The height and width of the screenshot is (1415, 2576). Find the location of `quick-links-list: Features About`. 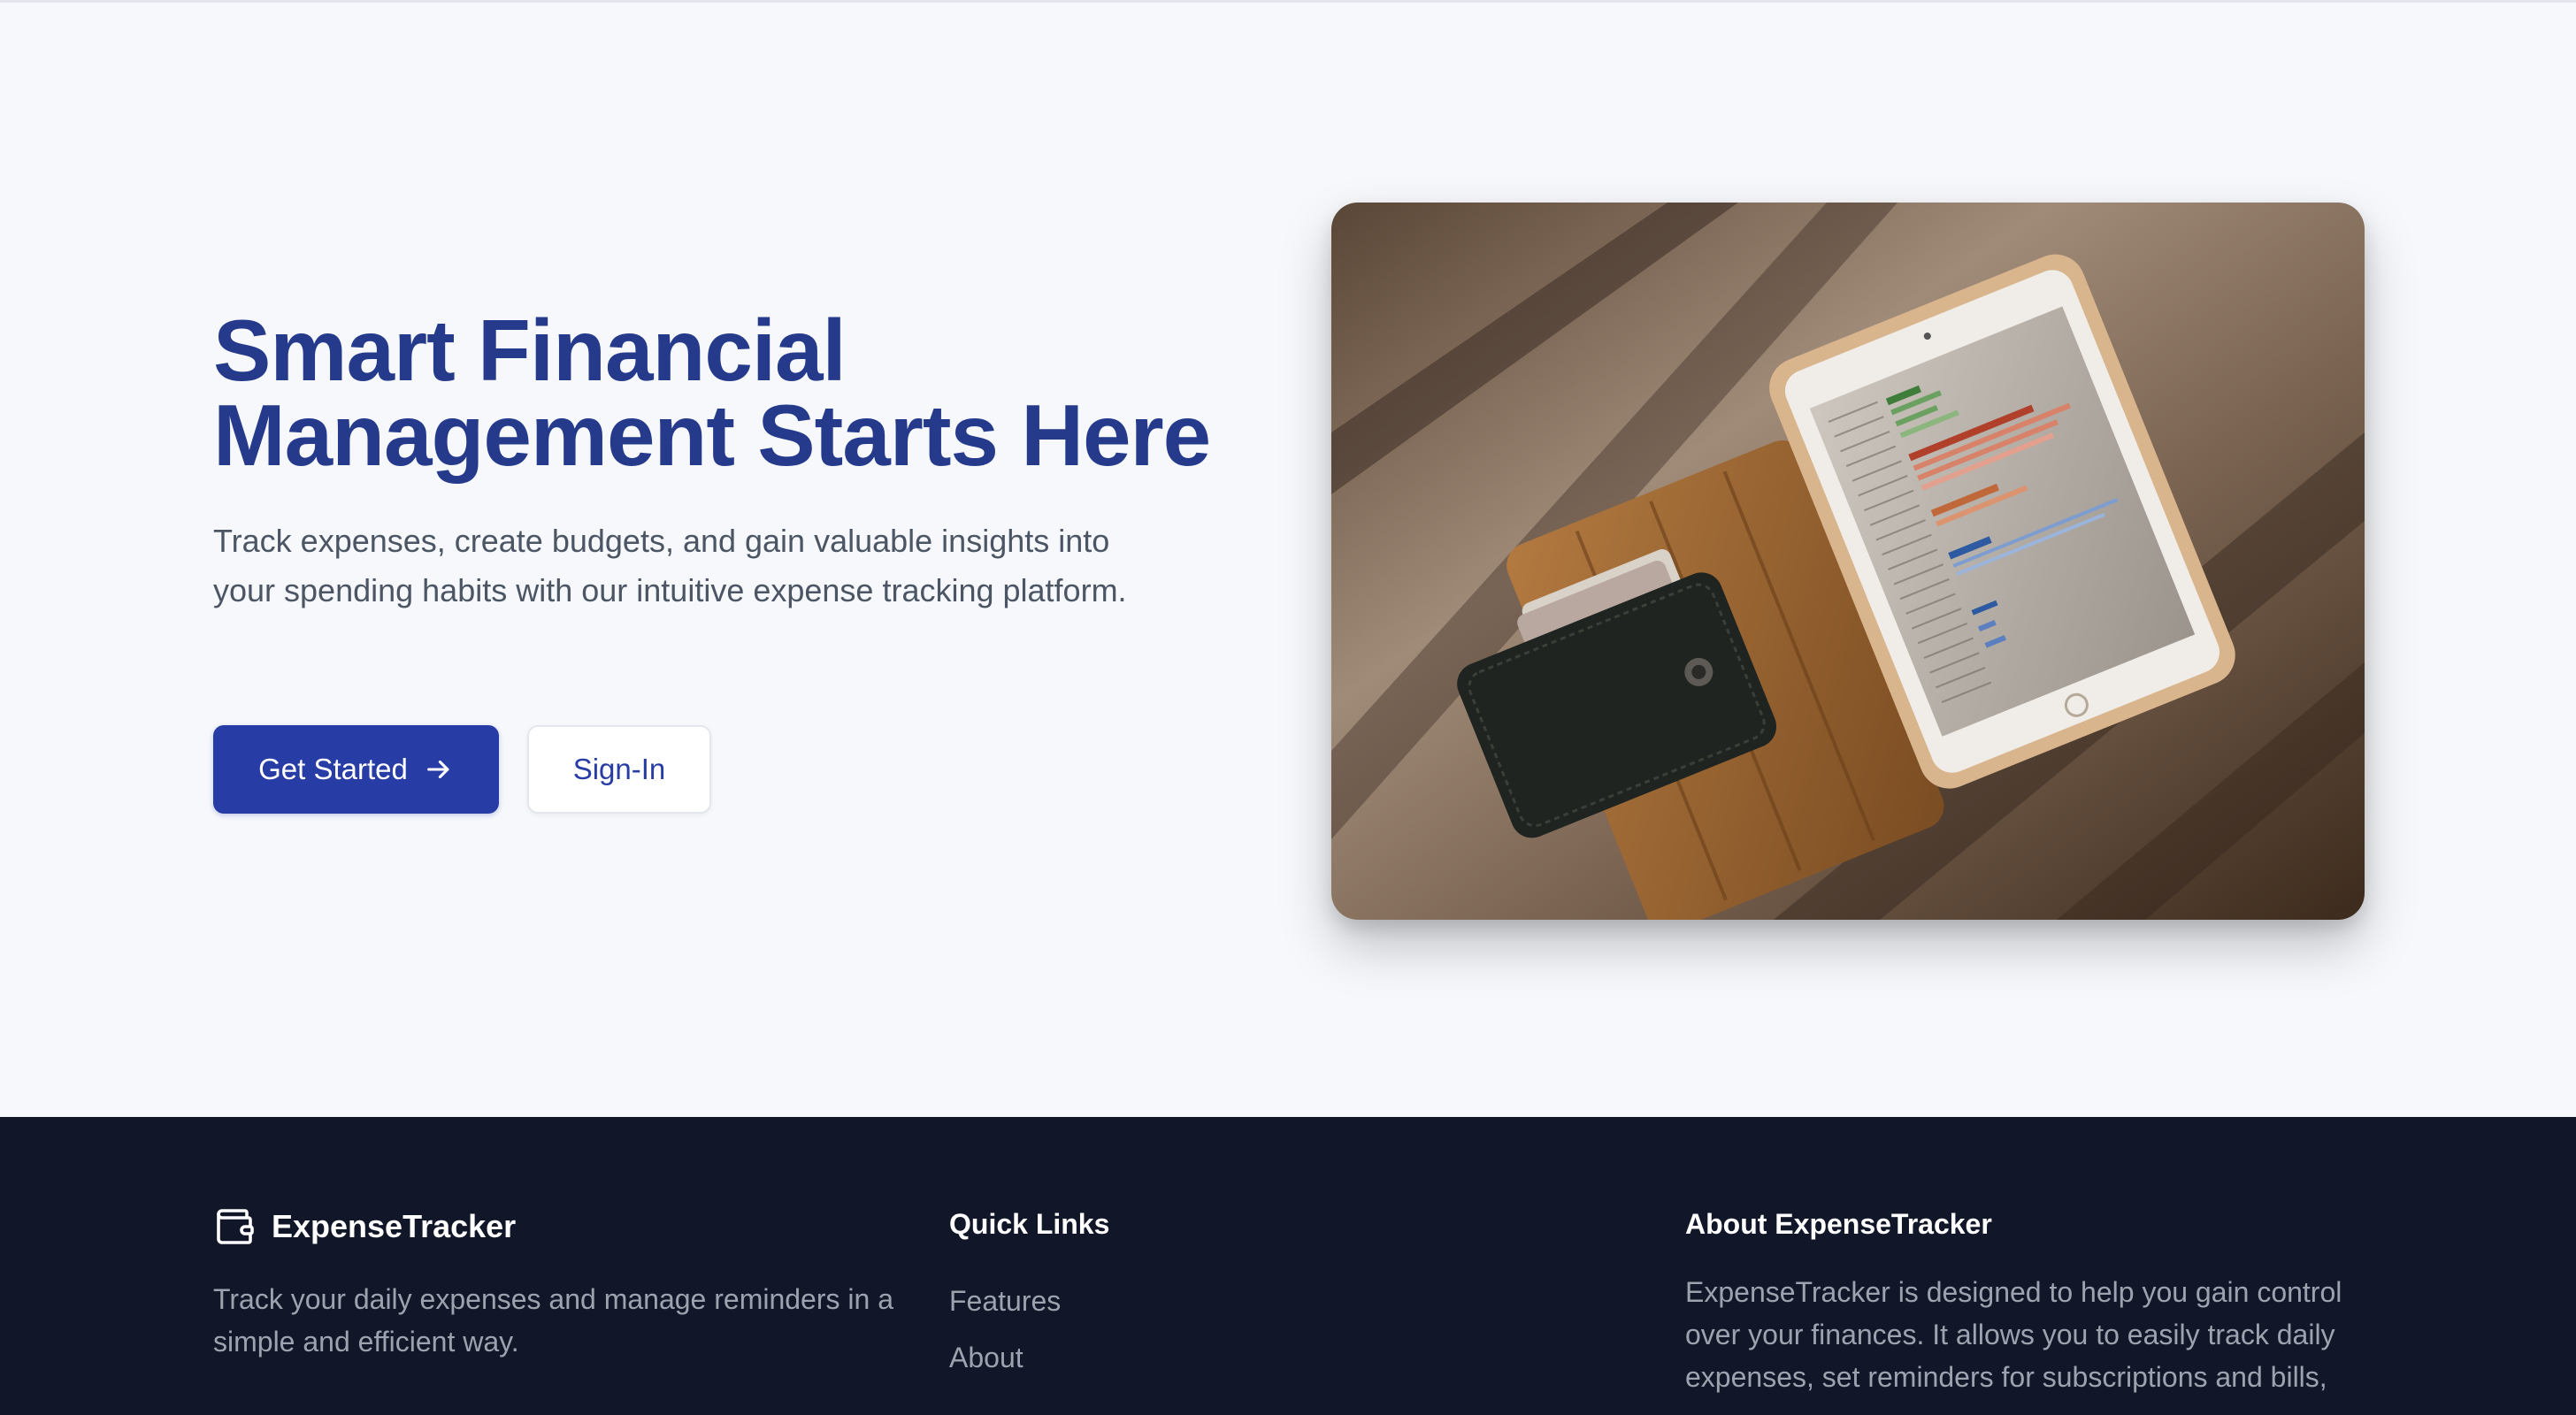

quick-links-list: Features About is located at coordinates (1005, 1329).